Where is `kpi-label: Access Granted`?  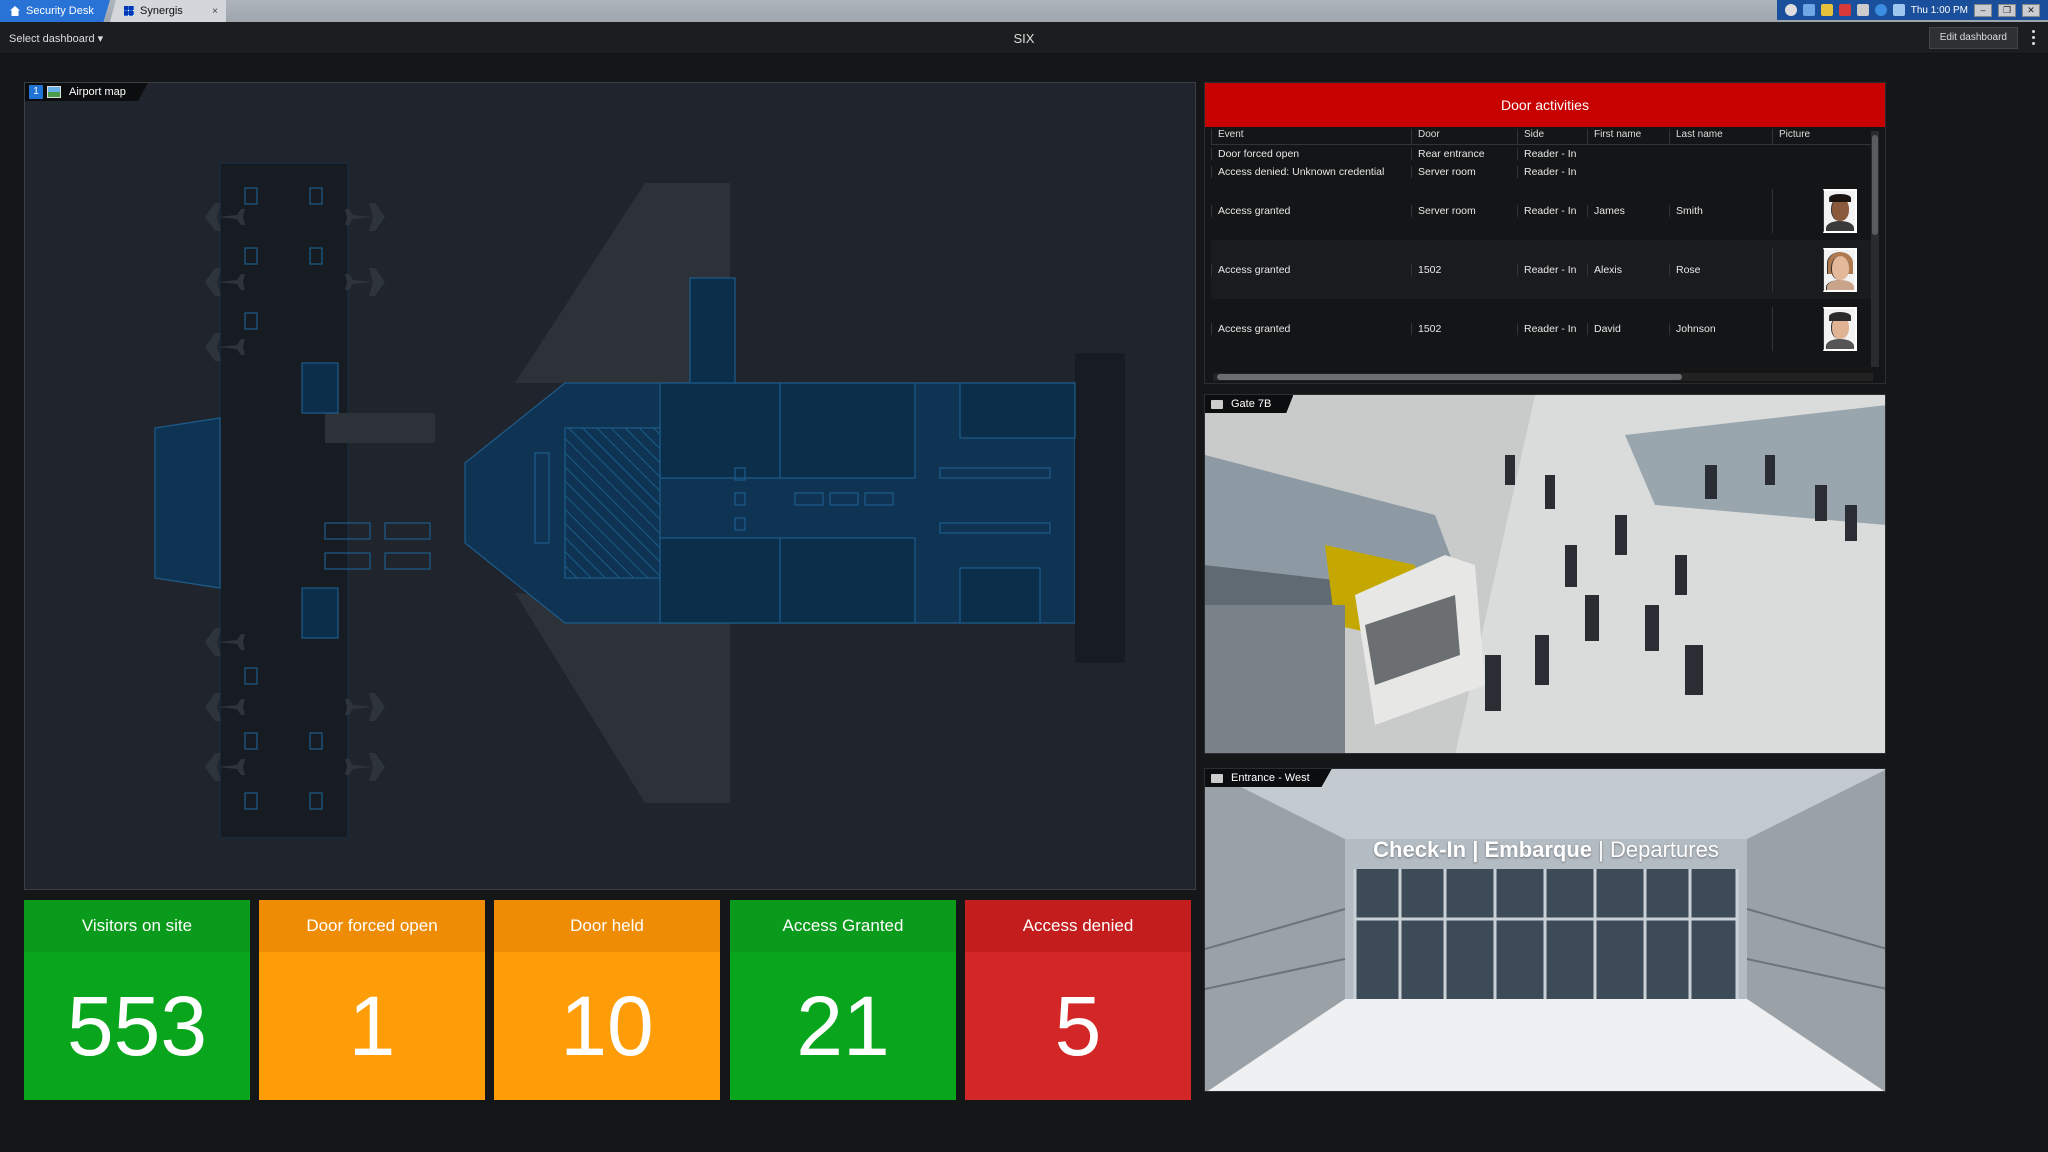
kpi-label: Access Granted is located at coordinates (843, 926).